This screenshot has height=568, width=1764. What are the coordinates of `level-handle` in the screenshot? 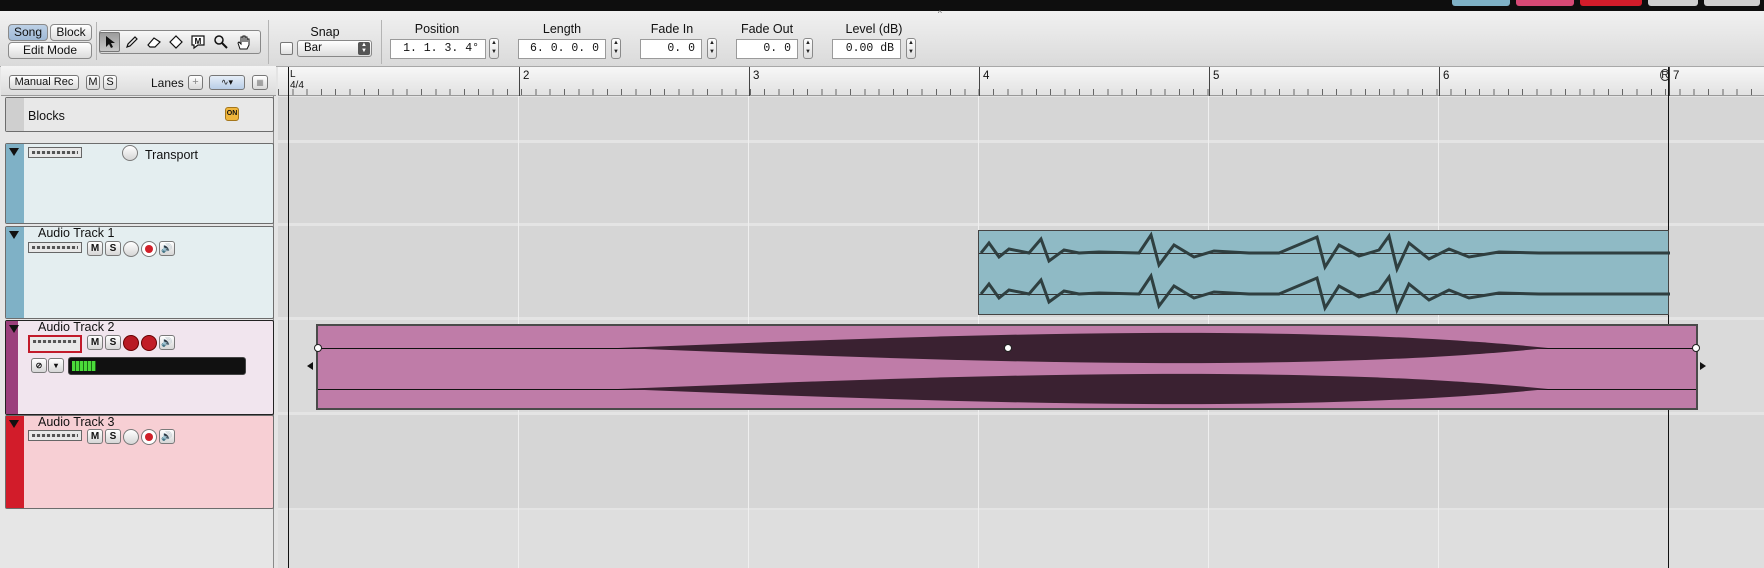 It's located at (1008, 348).